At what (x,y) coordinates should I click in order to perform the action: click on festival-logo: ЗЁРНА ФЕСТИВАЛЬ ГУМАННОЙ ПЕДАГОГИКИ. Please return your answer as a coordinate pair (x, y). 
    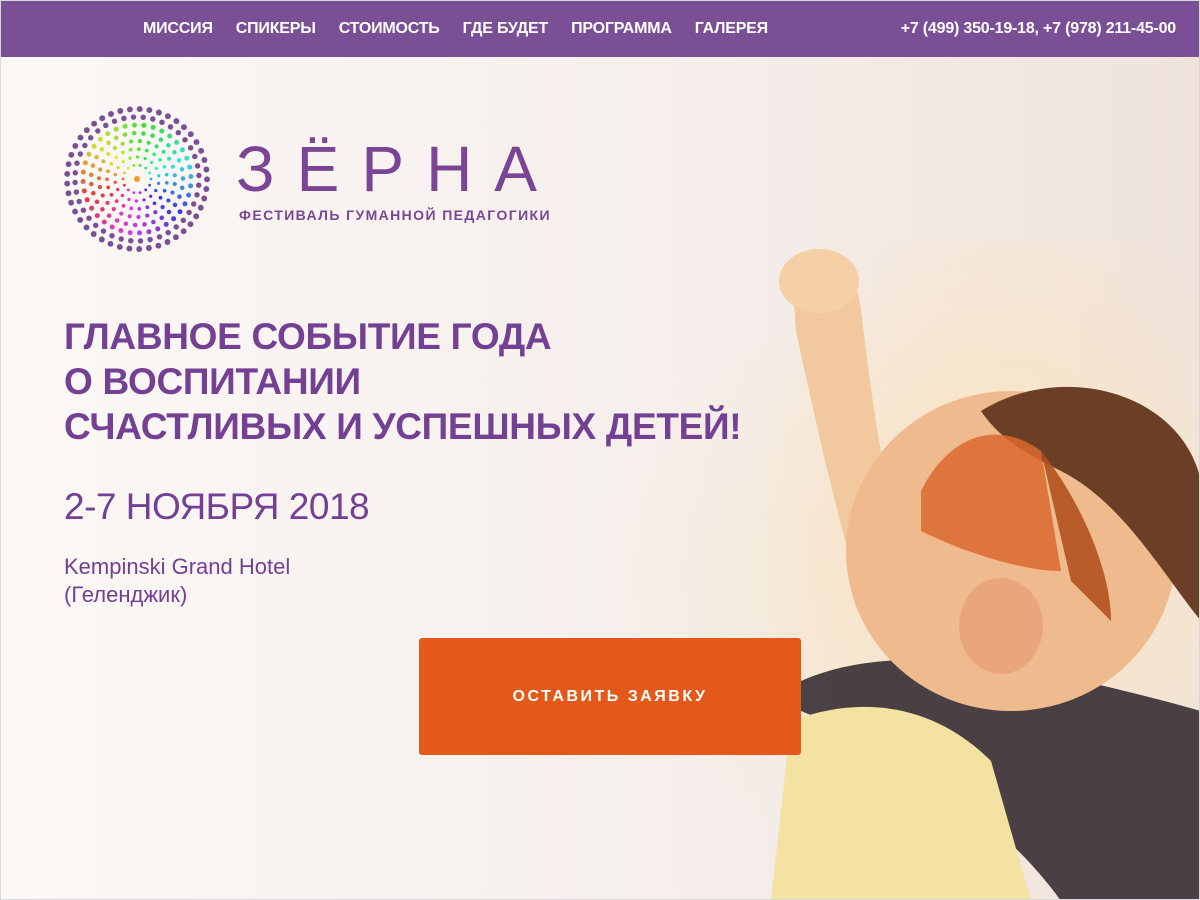
    Looking at the image, I should click on (341, 179).